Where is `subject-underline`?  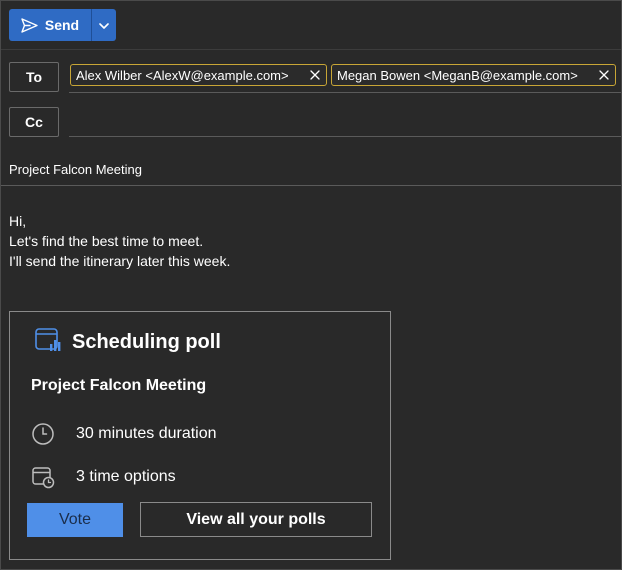 subject-underline is located at coordinates (311, 185).